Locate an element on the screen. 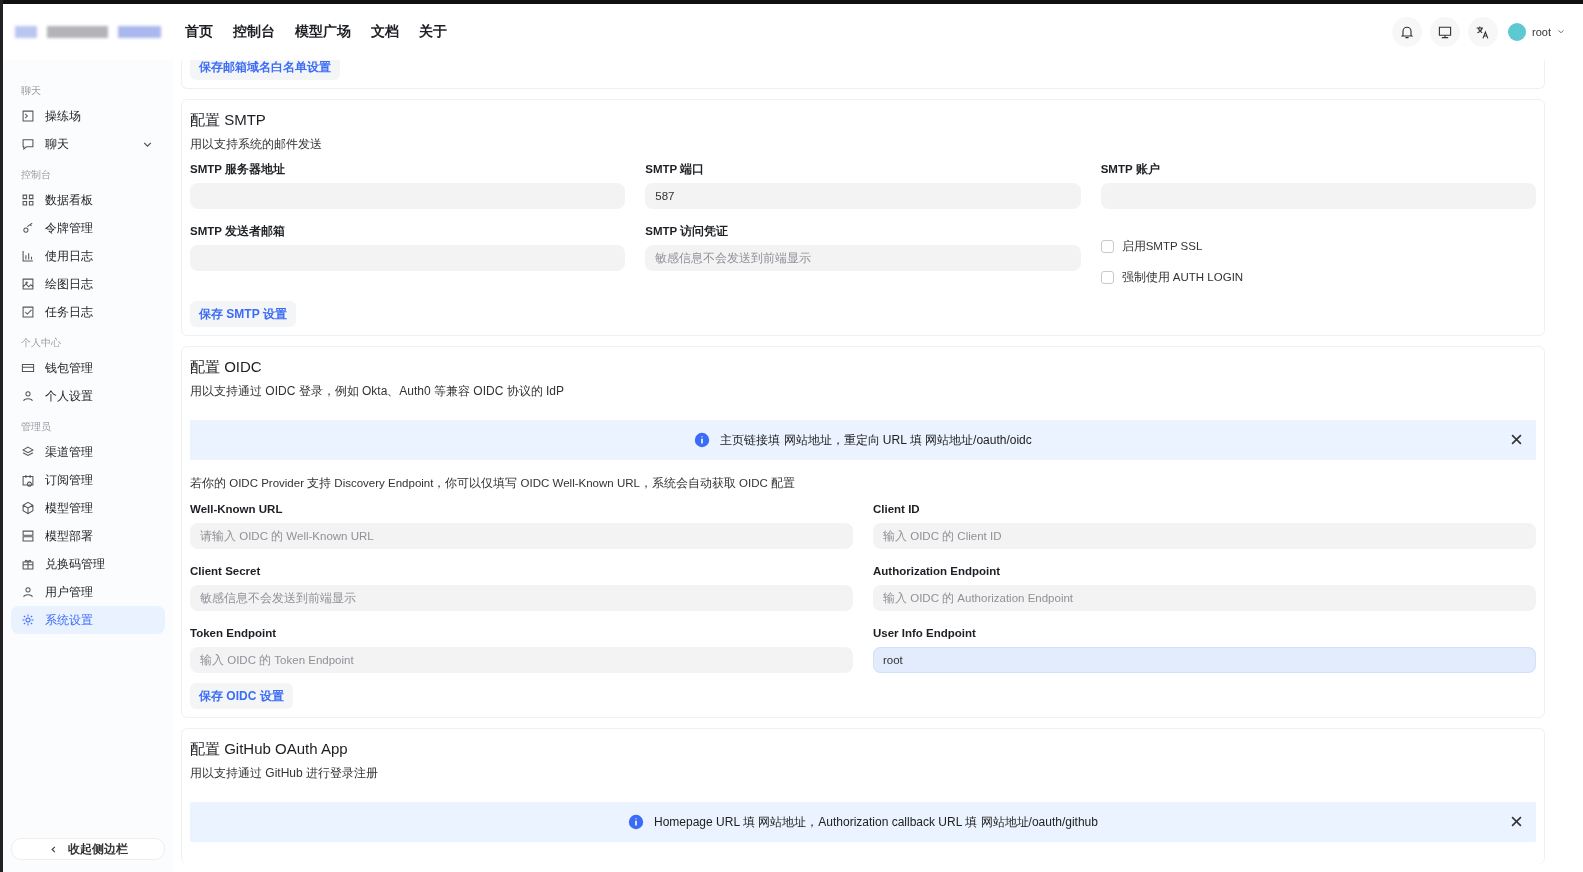  input-field: 输入 OIDC 的 Authorization Endpoint is located at coordinates (1204, 598).